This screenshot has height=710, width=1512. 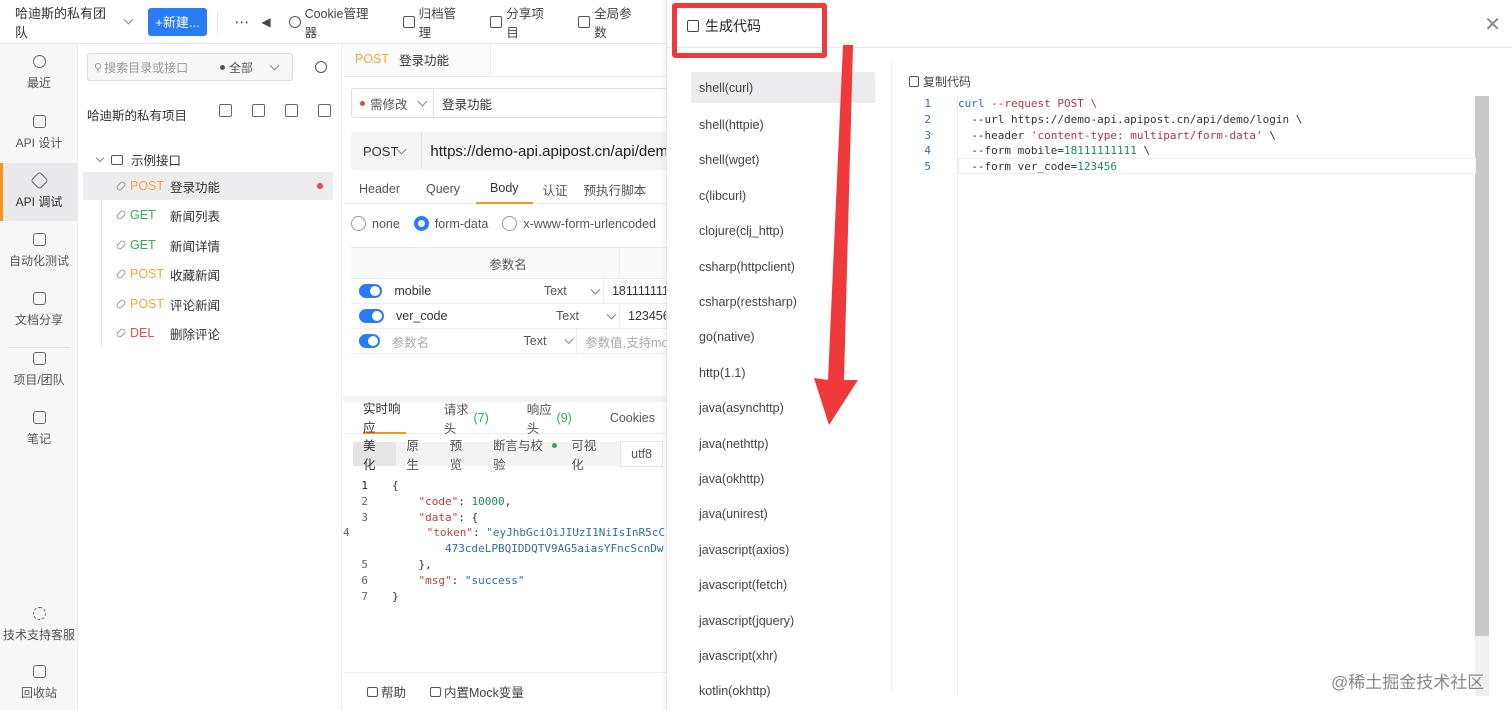 I want to click on help-button: 帮助, so click(x=386, y=691).